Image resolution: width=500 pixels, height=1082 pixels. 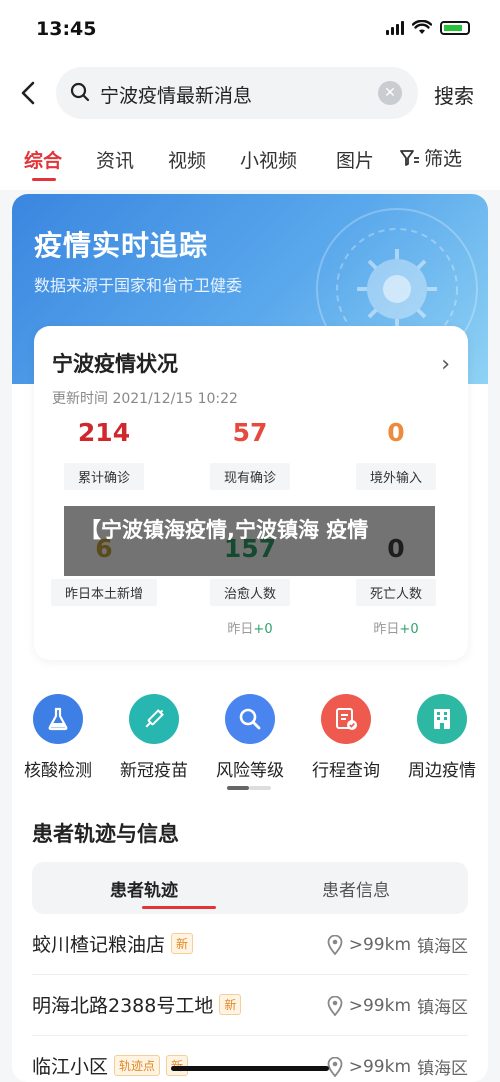 What do you see at coordinates (29, 93) in the screenshot?
I see `back-arrow-icon` at bounding box center [29, 93].